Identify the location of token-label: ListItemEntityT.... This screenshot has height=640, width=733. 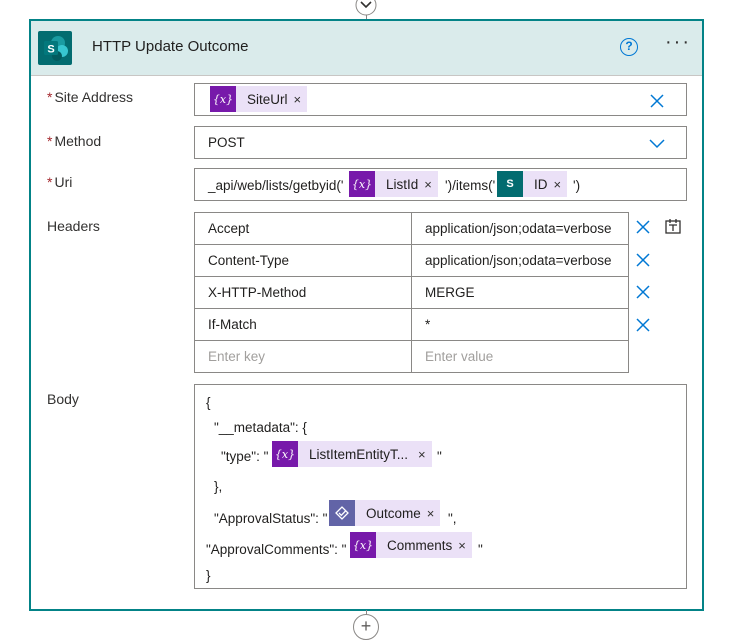
(359, 454).